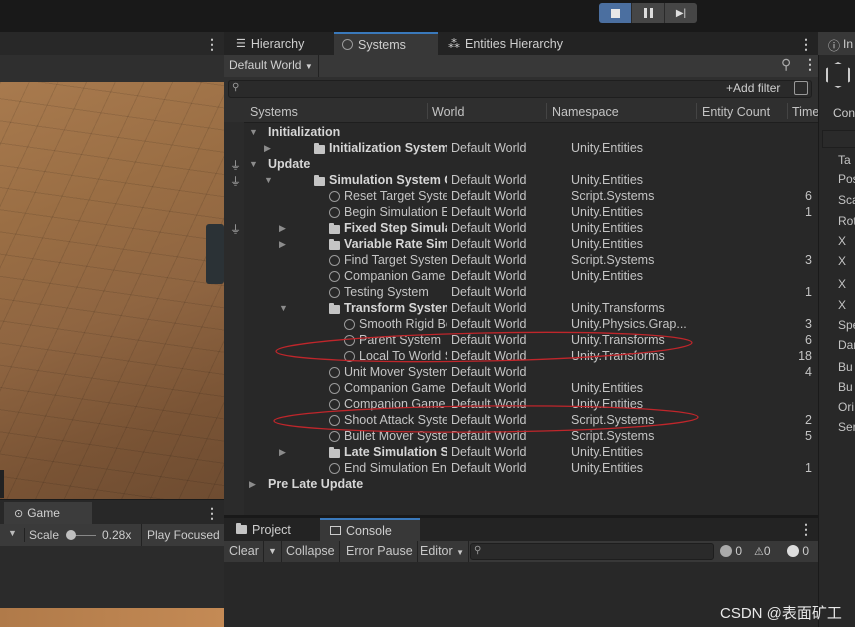  I want to click on game-view, so click(112, 577).